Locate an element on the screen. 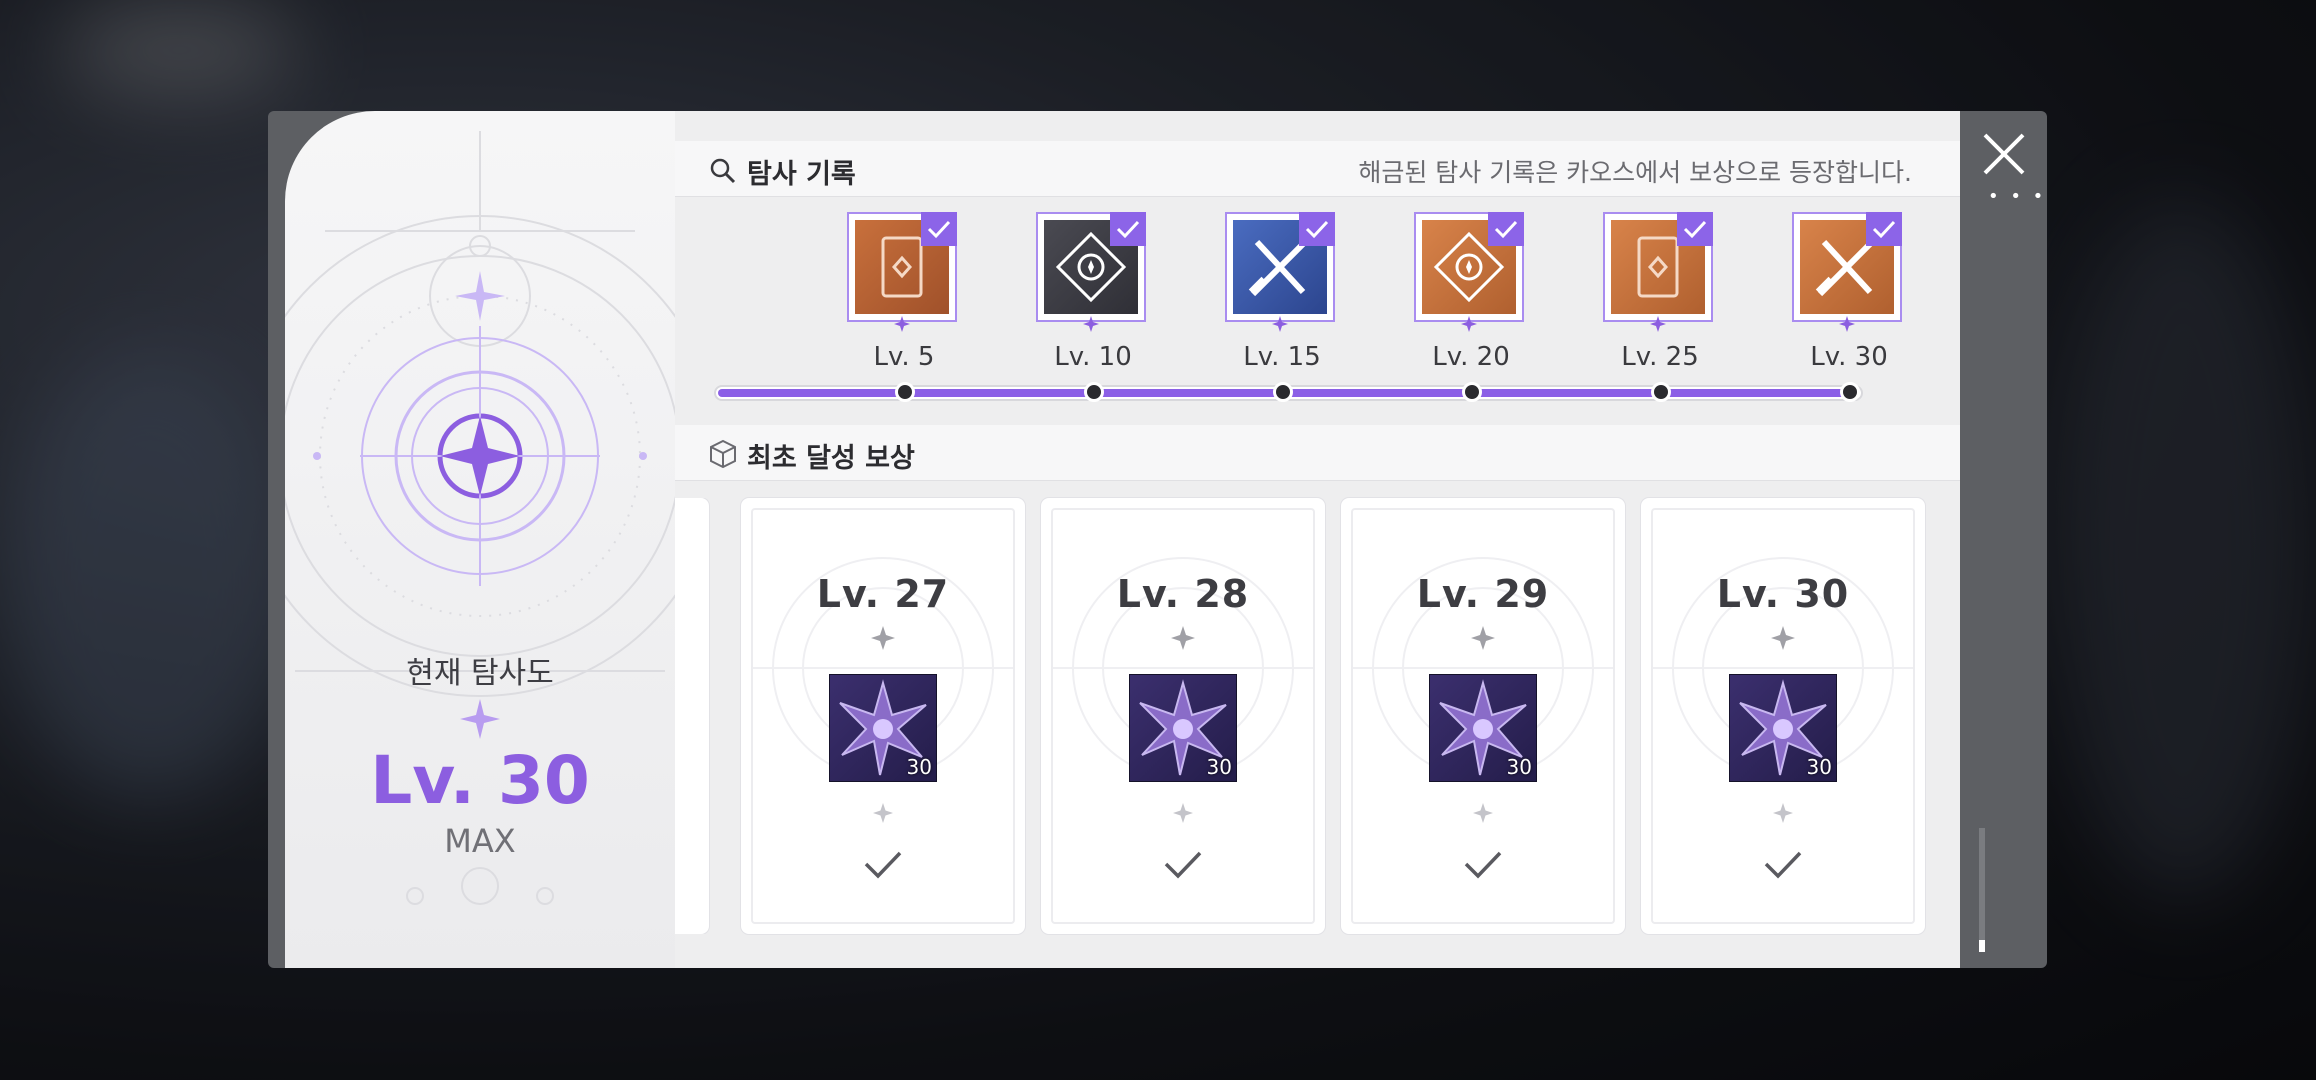 The height and width of the screenshot is (1080, 2316). reward-card: Lv. 28 30 is located at coordinates (1183, 716).